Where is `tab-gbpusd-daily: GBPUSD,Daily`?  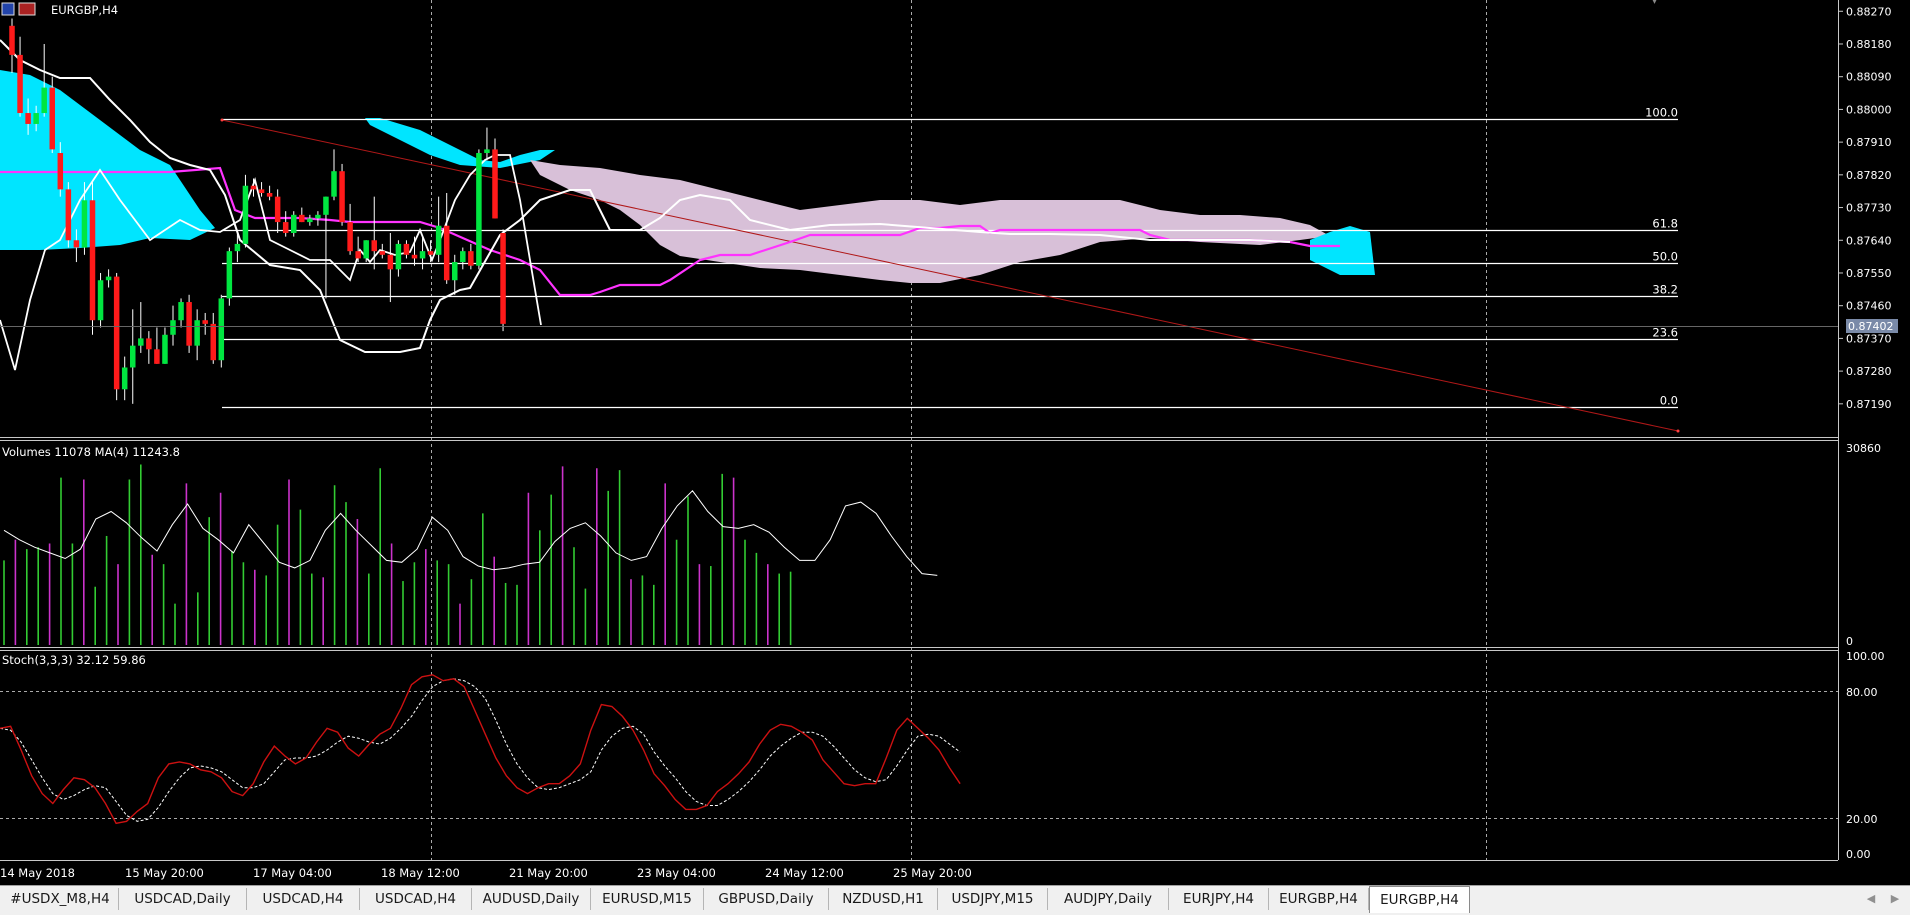 tab-gbpusd-daily: GBPUSD,Daily is located at coordinates (766, 899).